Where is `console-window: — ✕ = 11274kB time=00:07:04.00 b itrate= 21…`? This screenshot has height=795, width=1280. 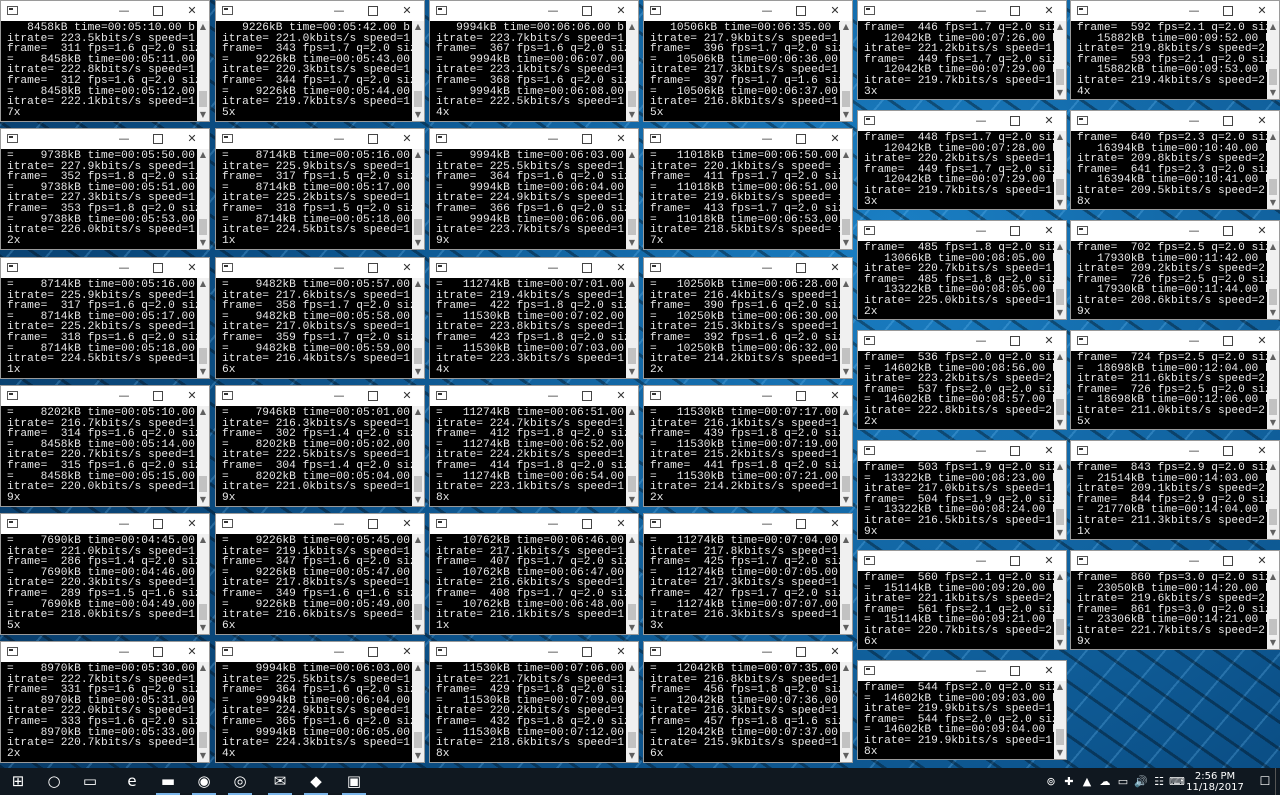
console-window: — ✕ = 11274kB time=00:07:04.00 b itrate= 21… is located at coordinates (748, 574).